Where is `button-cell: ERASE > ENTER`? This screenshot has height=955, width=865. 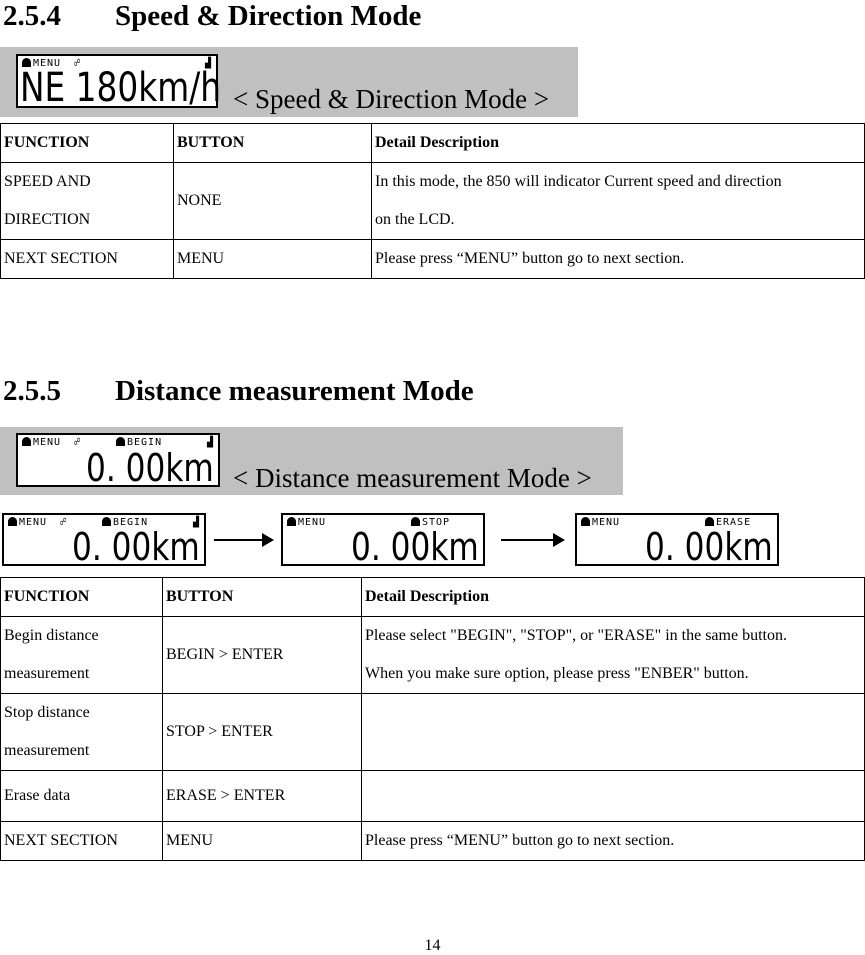
button-cell: ERASE > ENTER is located at coordinates (262, 796).